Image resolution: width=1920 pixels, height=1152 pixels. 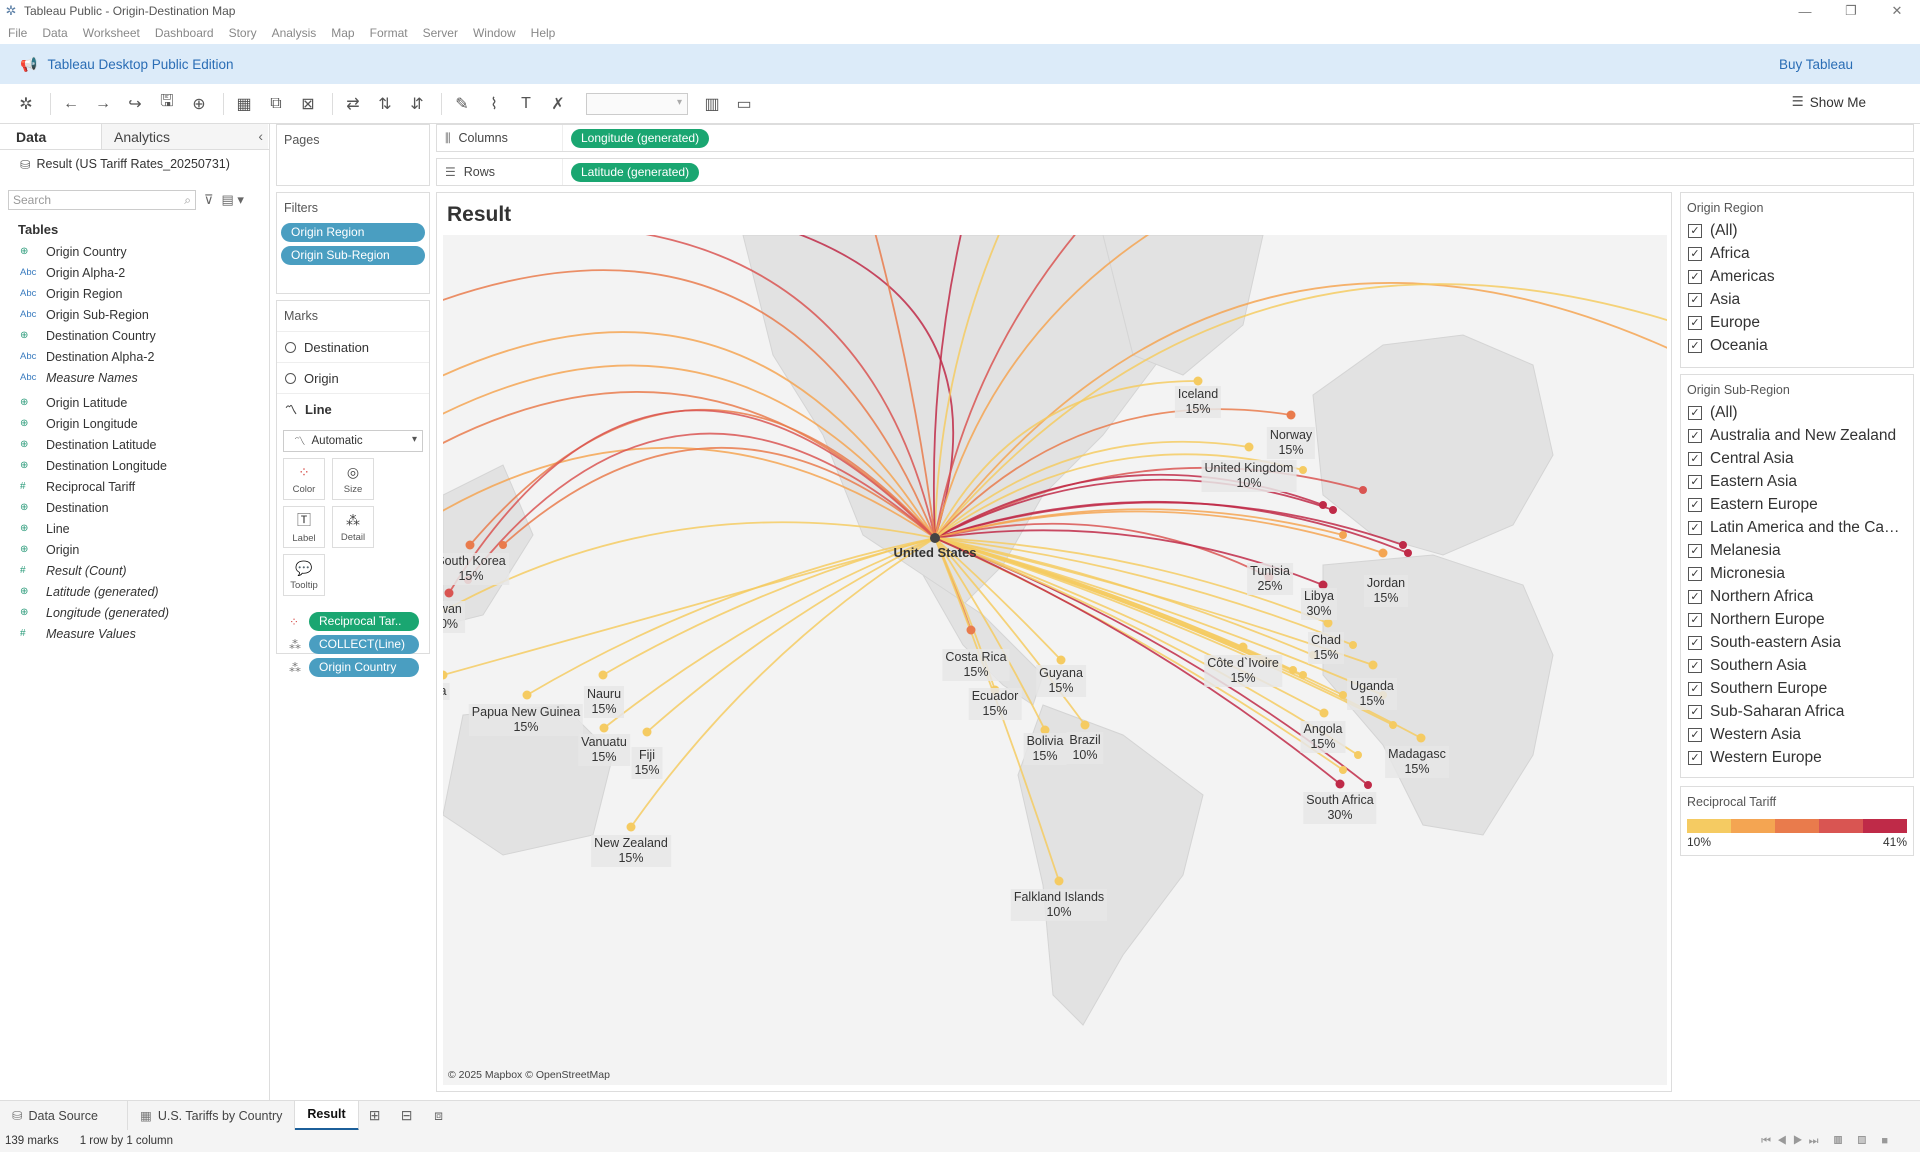 What do you see at coordinates (212, 1115) in the screenshot?
I see `tab-us-tariffs-by-country: ▦ U.S. Tariffs by Country` at bounding box center [212, 1115].